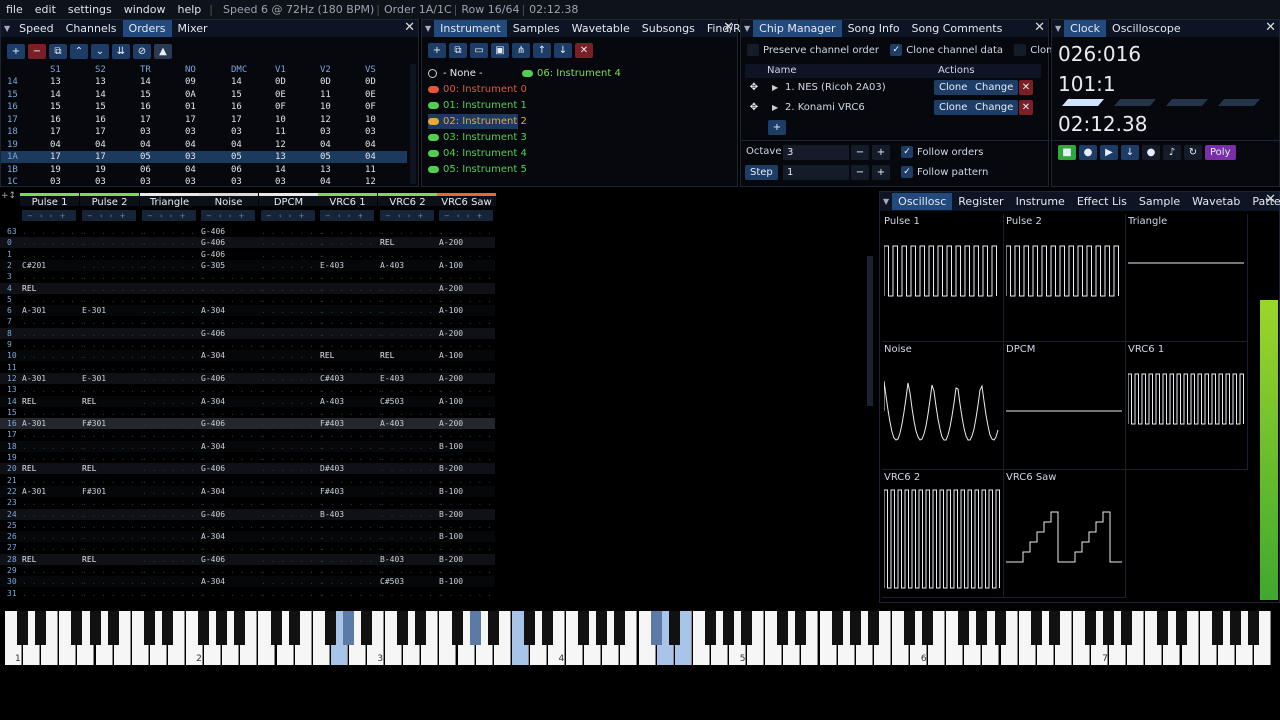 This screenshot has height=720, width=1280. What do you see at coordinates (392, 378) in the screenshot?
I see `pattern-cell: E-403` at bounding box center [392, 378].